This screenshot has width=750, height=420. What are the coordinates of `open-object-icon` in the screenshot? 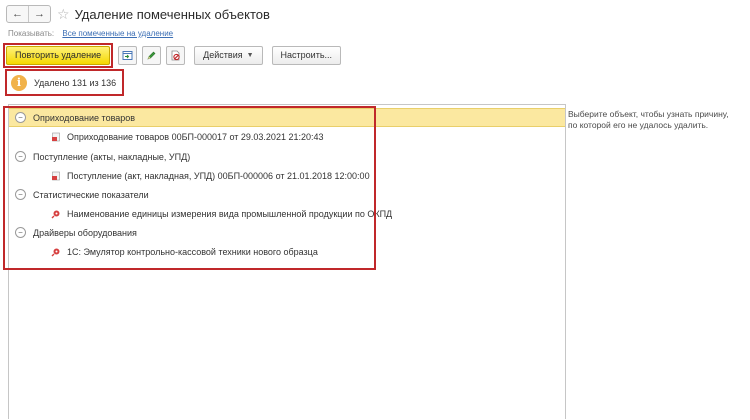 It's located at (127, 55).